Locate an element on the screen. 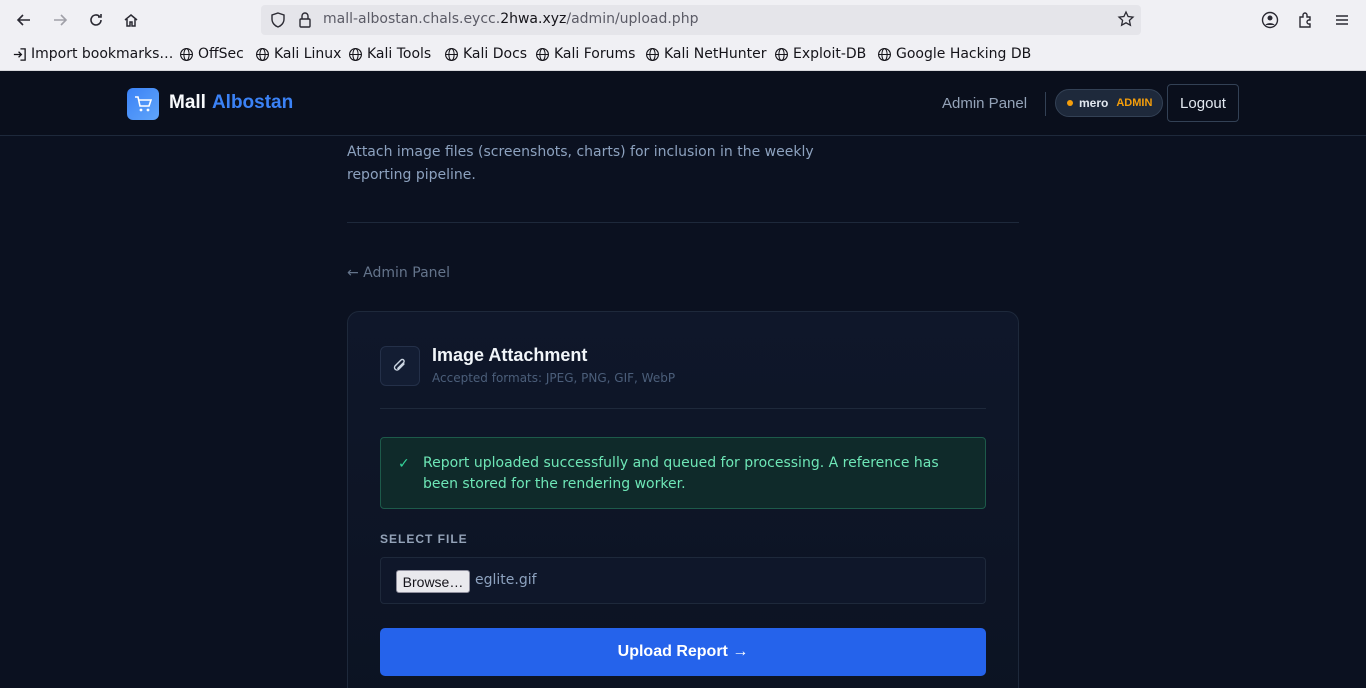 The image size is (1366, 688). status-dot-icon is located at coordinates (1070, 103).